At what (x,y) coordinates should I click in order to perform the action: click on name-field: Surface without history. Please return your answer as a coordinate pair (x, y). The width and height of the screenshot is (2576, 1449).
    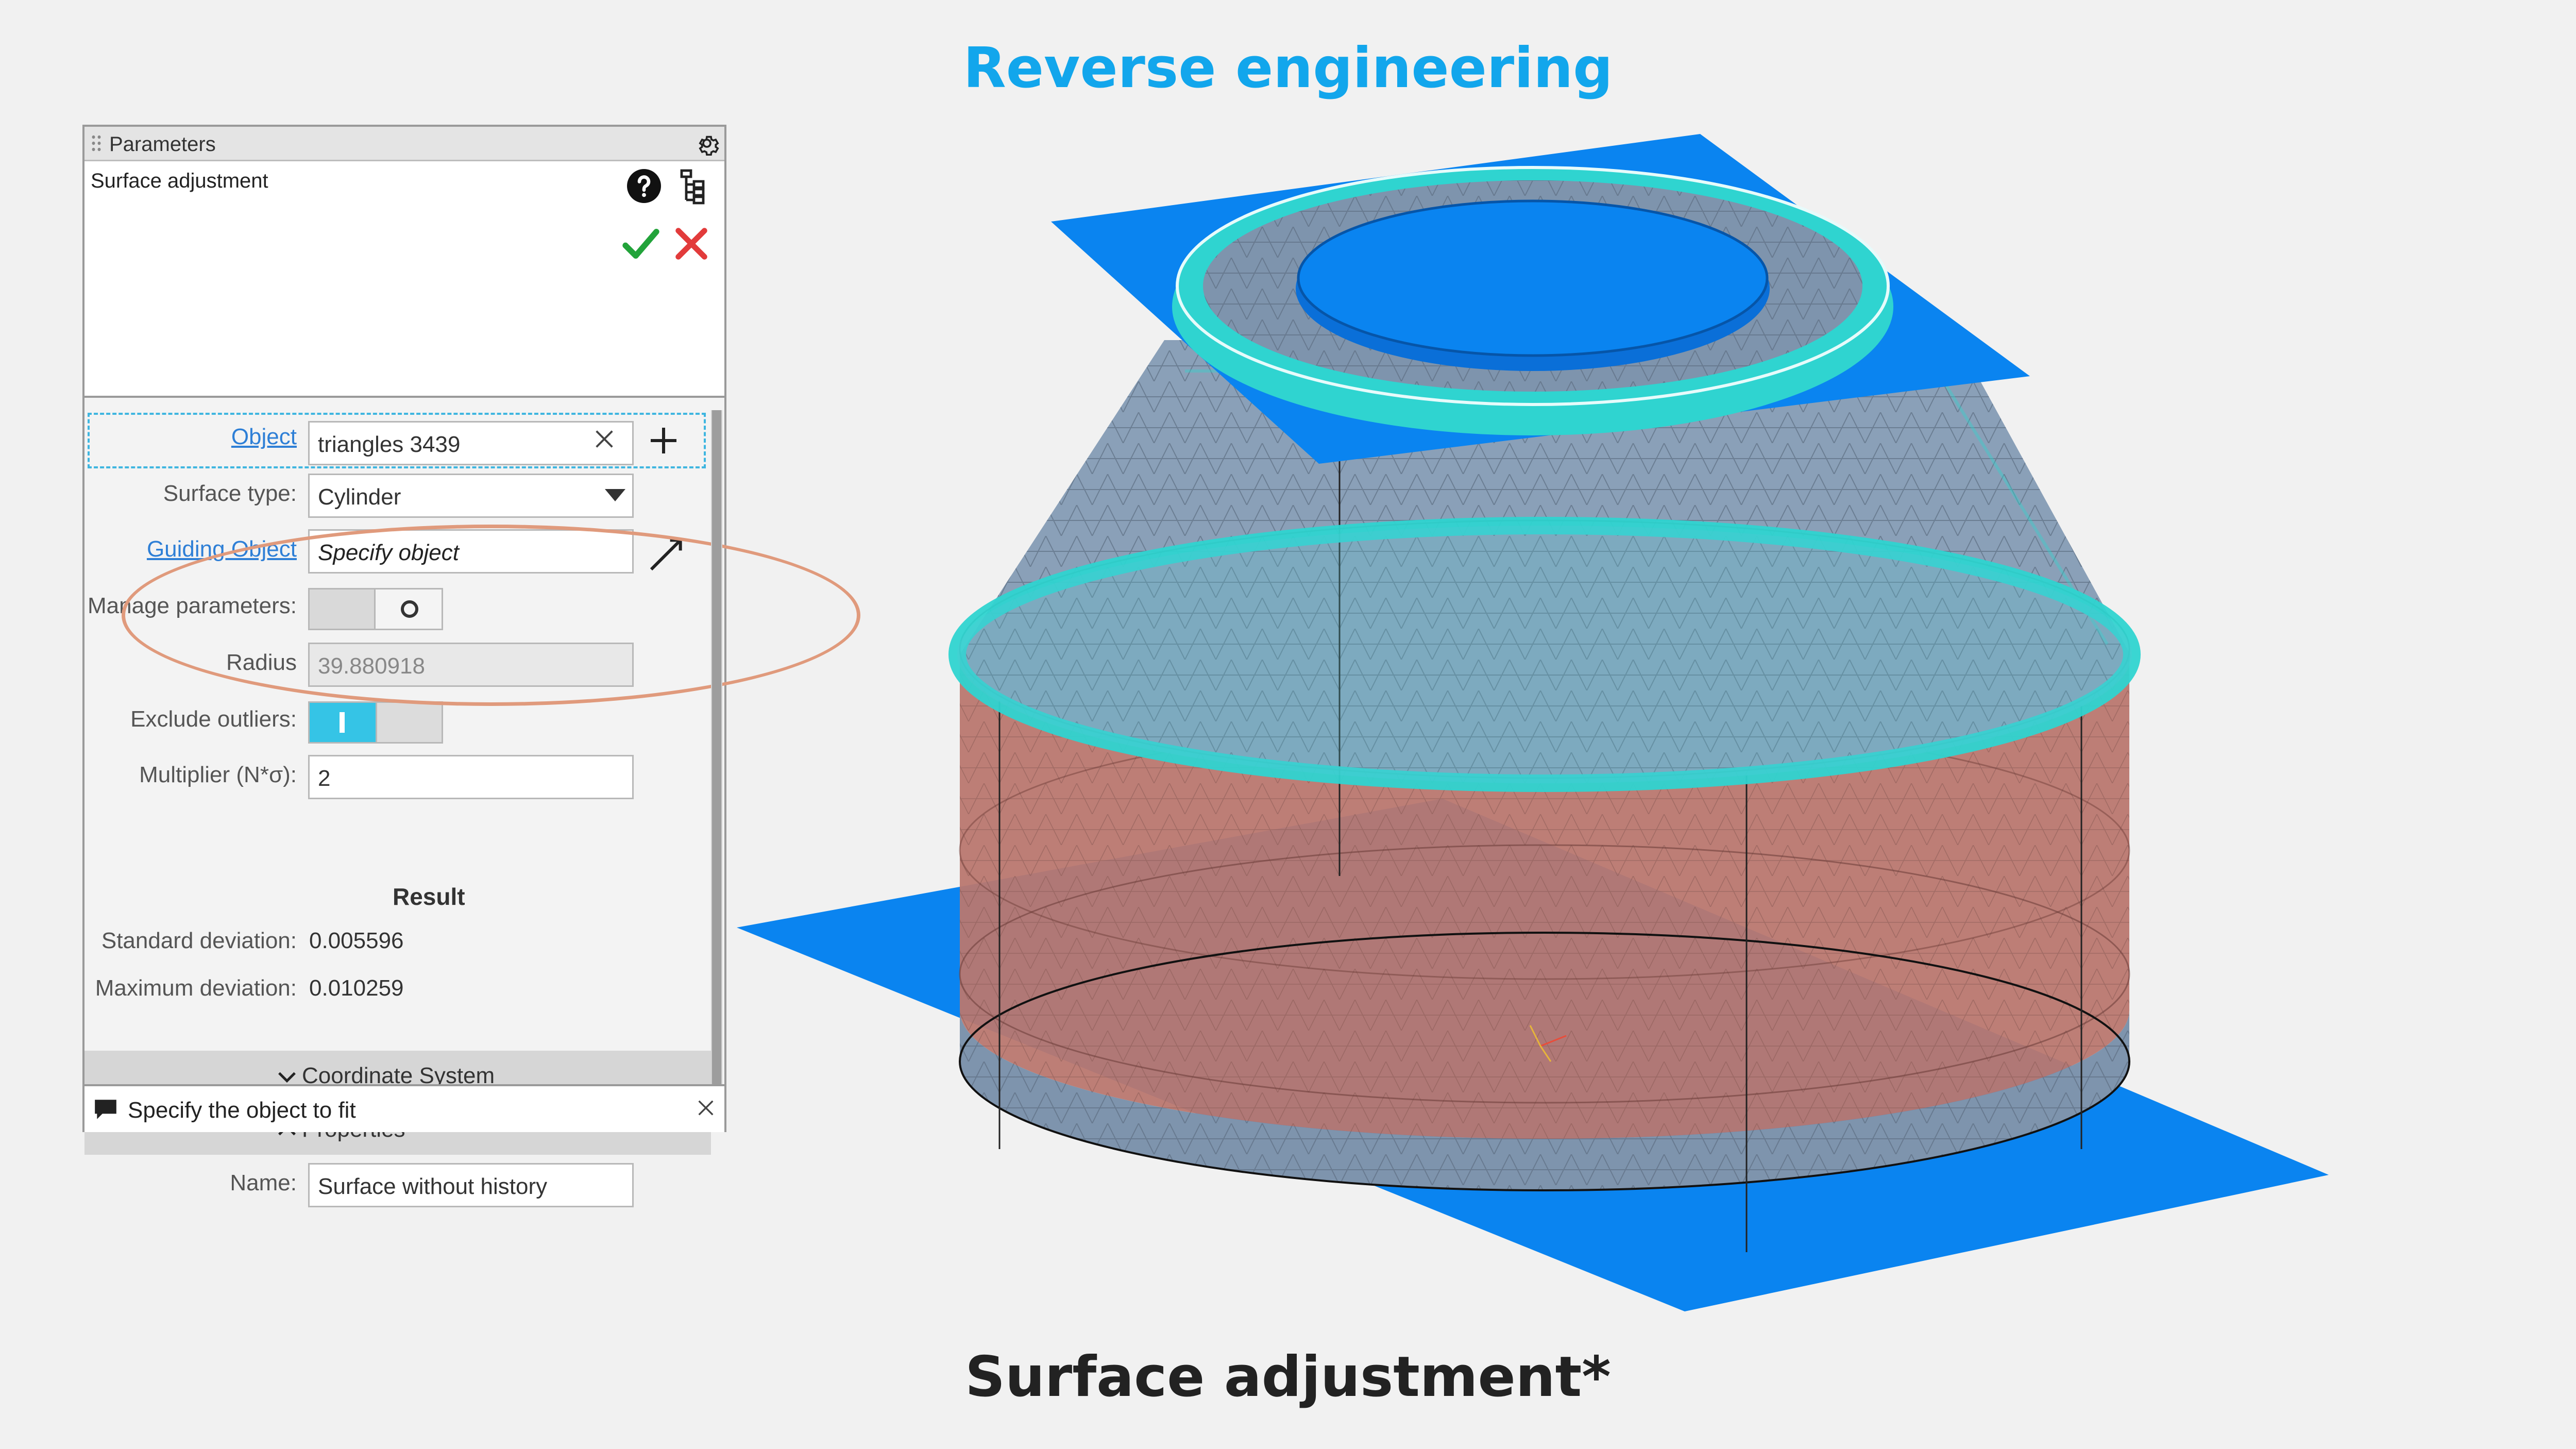
    Looking at the image, I should click on (471, 1185).